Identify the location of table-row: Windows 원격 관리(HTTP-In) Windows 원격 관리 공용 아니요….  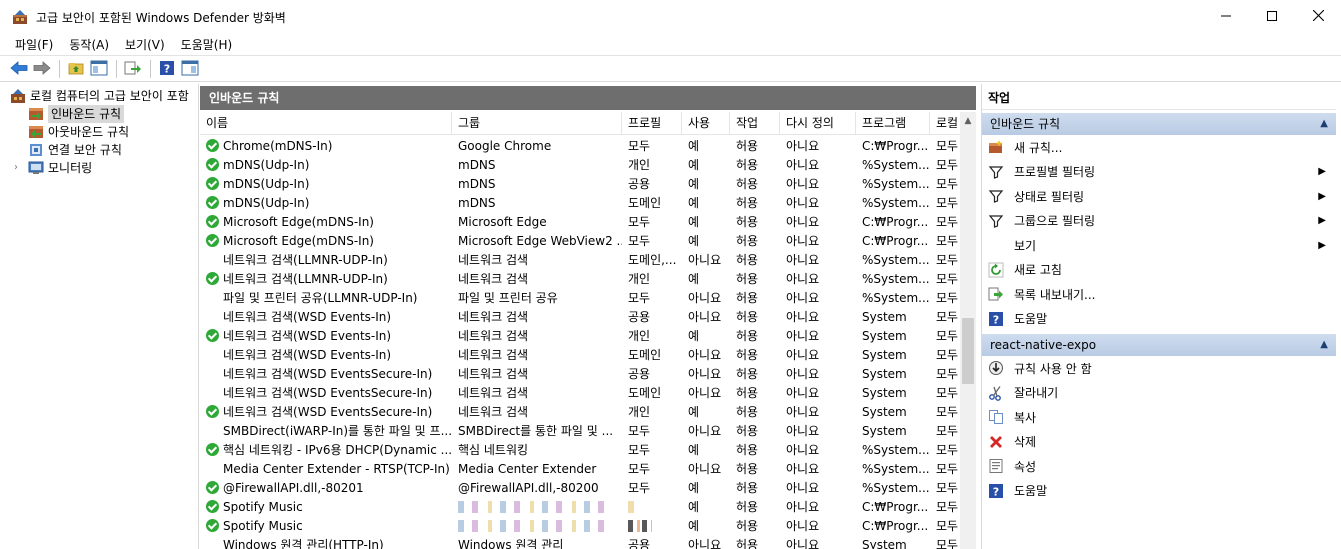
(580, 542).